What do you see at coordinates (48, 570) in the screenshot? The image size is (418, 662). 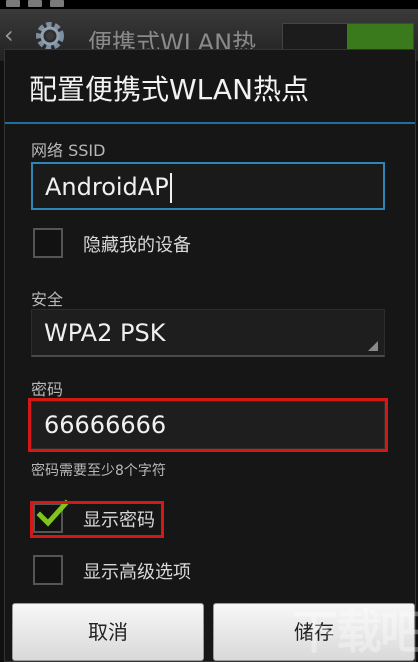 I see `show-advanced-checkbox` at bounding box center [48, 570].